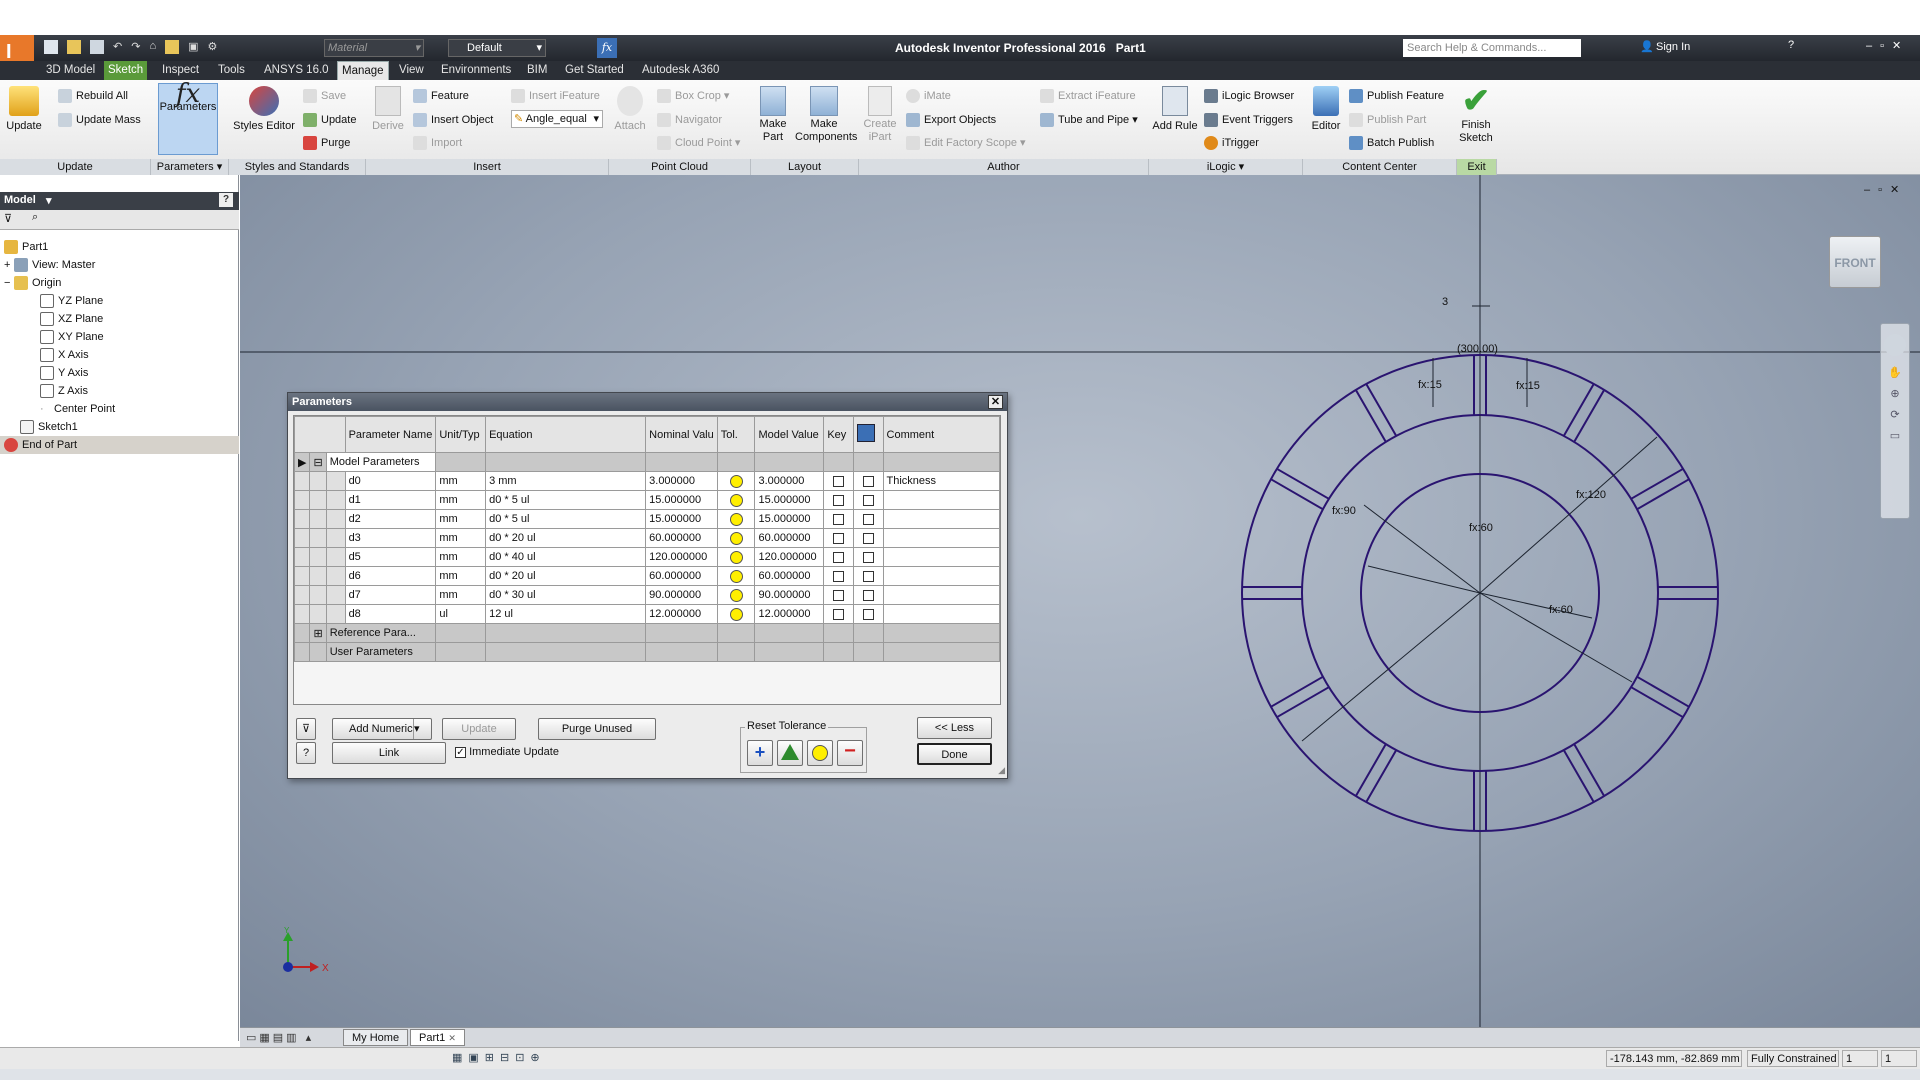 This screenshot has width=1920, height=1080. Describe the element at coordinates (954, 728) in the screenshot. I see `less-button: << Less` at that location.